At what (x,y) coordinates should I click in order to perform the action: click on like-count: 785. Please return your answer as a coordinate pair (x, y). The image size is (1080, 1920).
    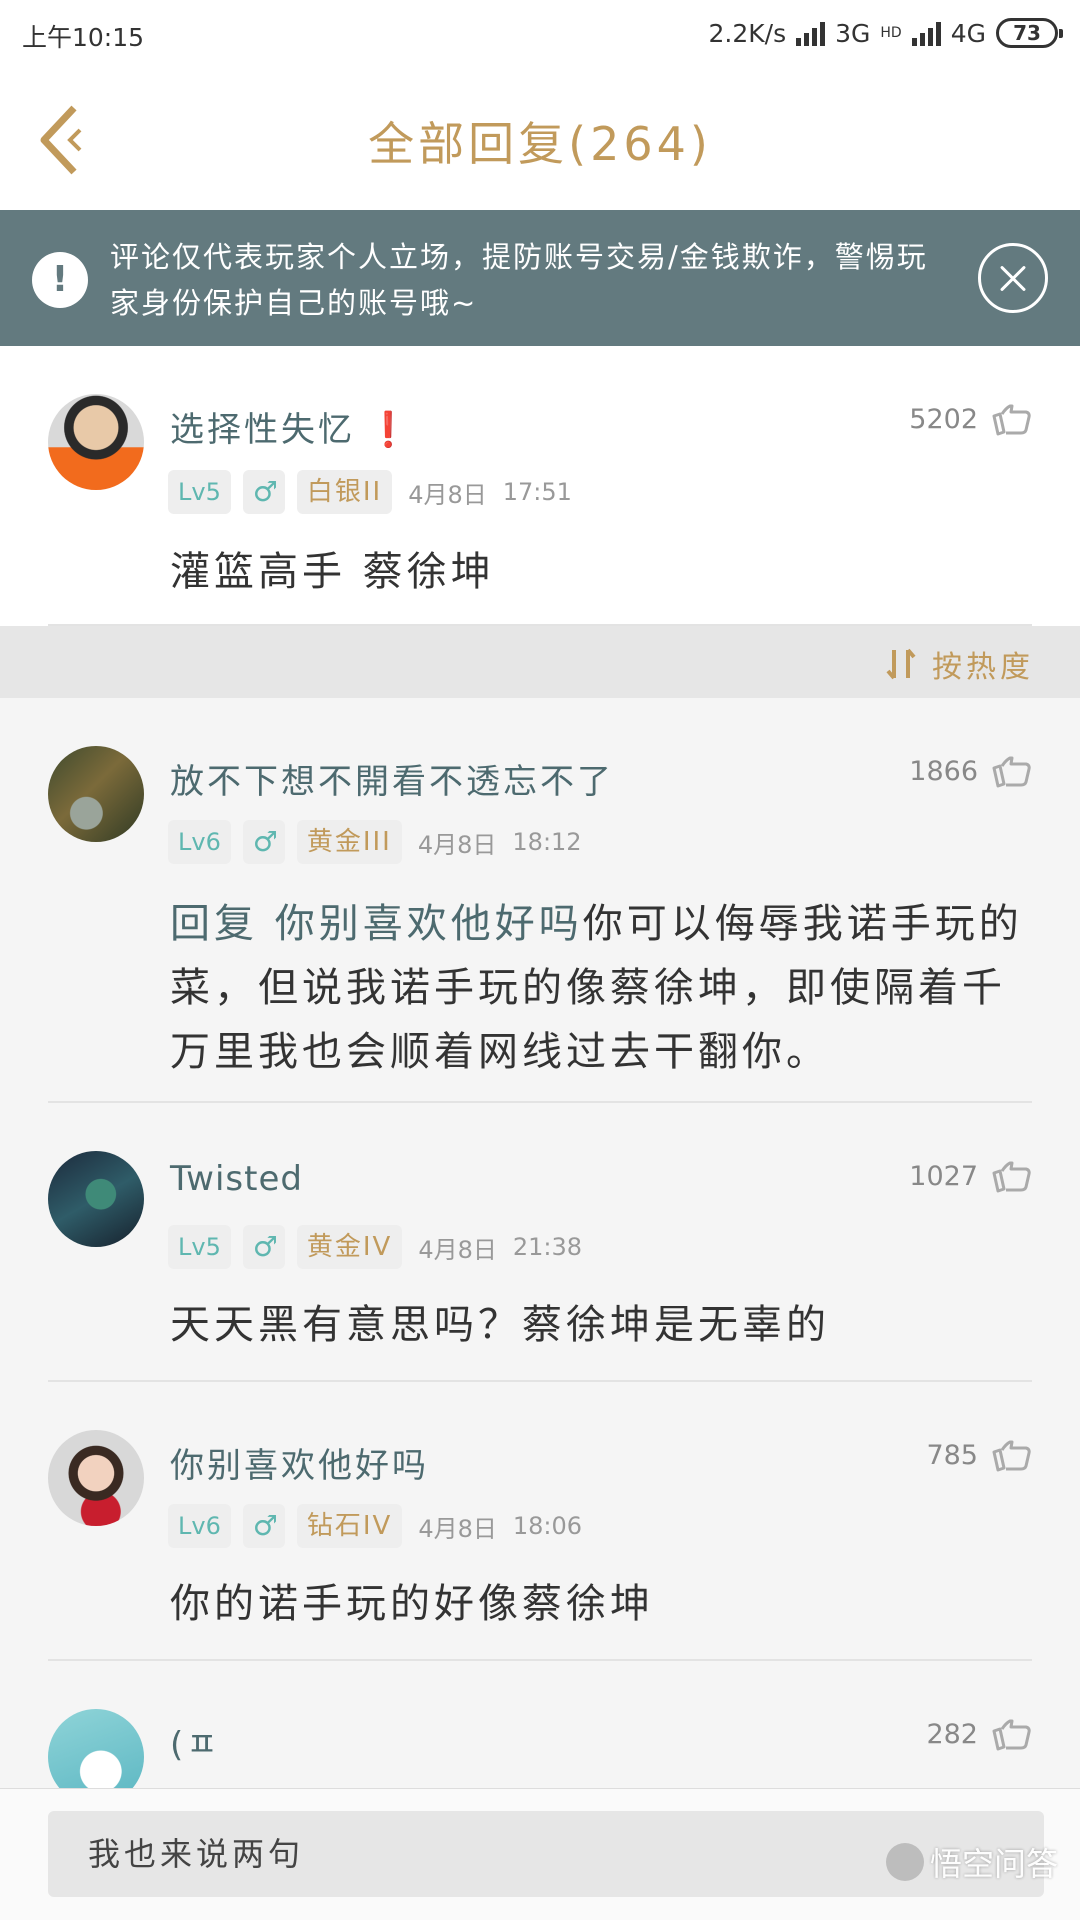
    Looking at the image, I should click on (952, 1455).